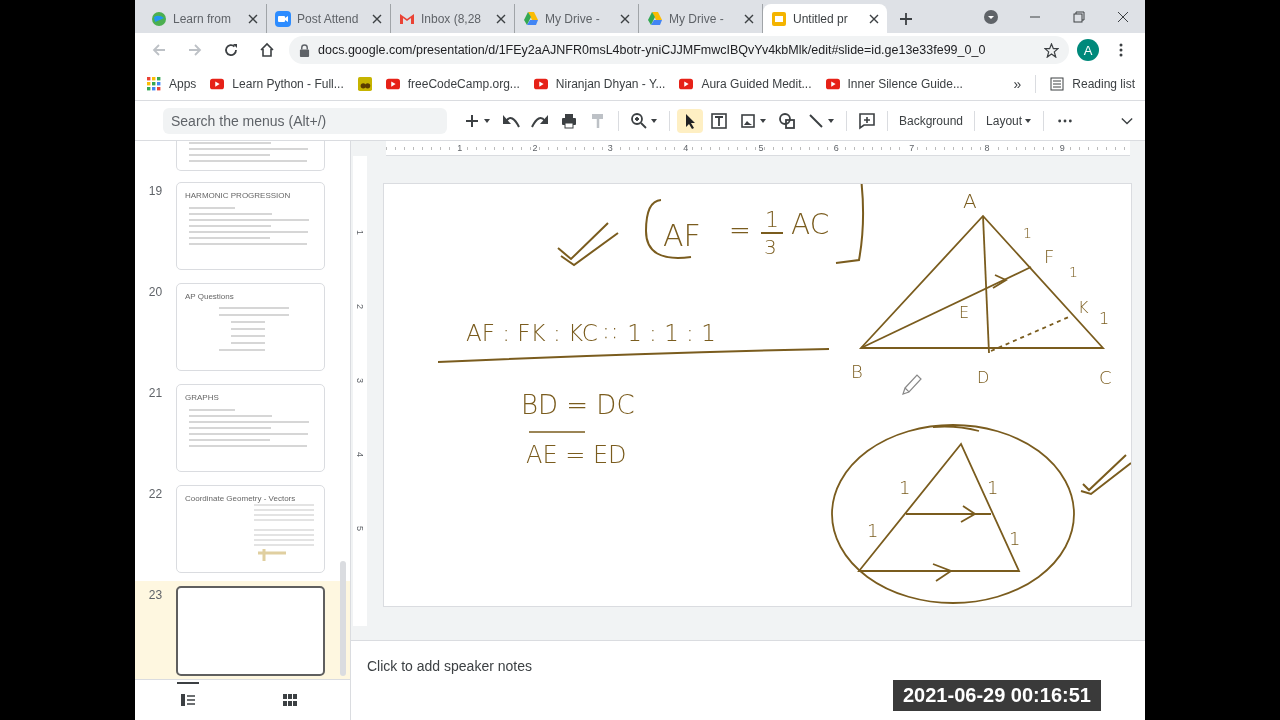  What do you see at coordinates (172, 83) in the screenshot?
I see `bookmark: Apps` at bounding box center [172, 83].